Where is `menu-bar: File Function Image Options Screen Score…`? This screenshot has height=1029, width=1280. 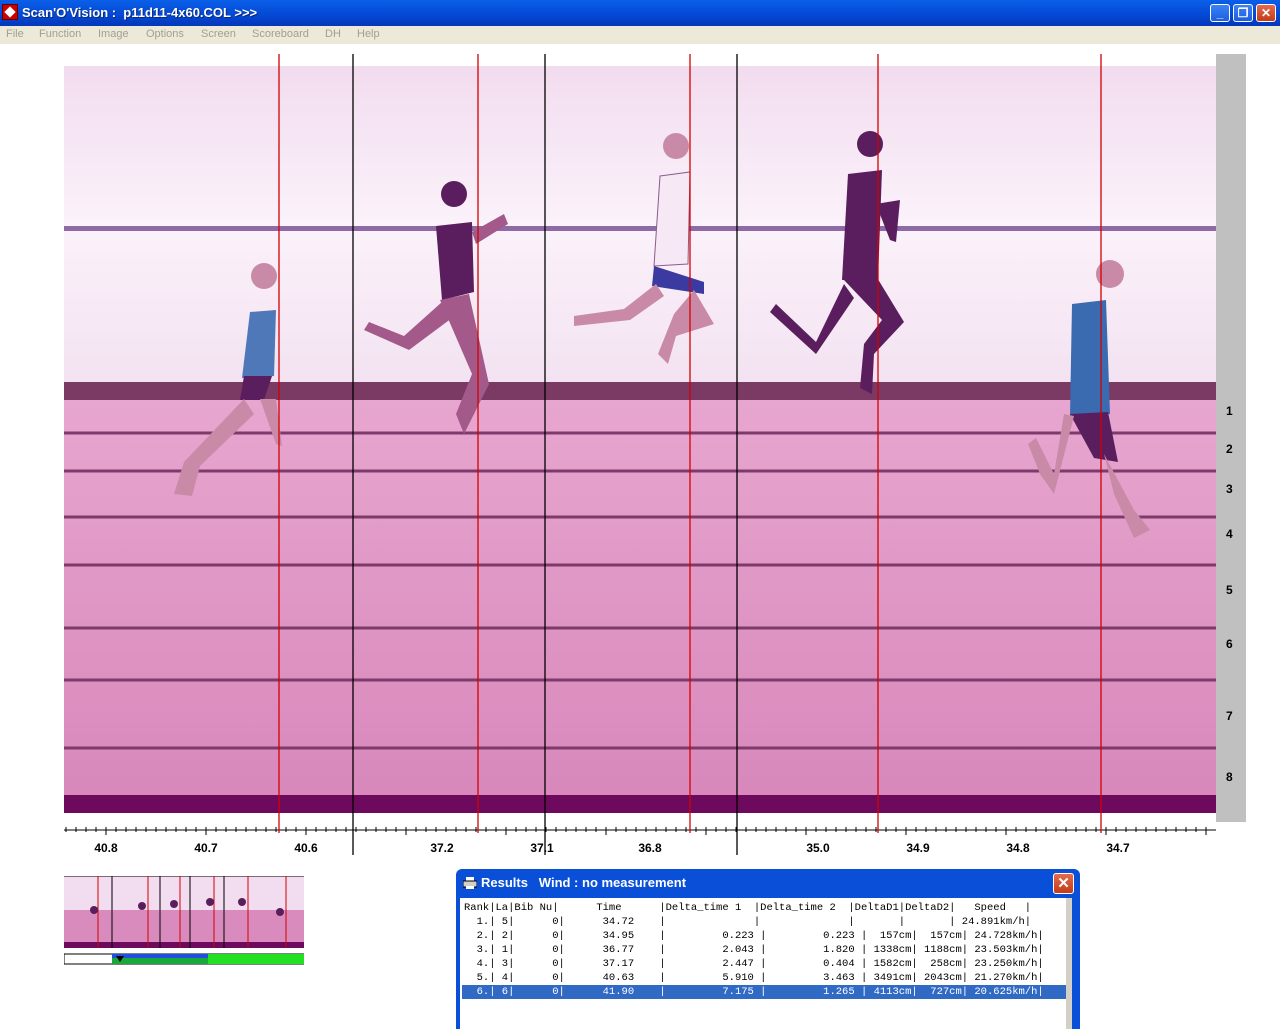 menu-bar: File Function Image Options Screen Score… is located at coordinates (640, 35).